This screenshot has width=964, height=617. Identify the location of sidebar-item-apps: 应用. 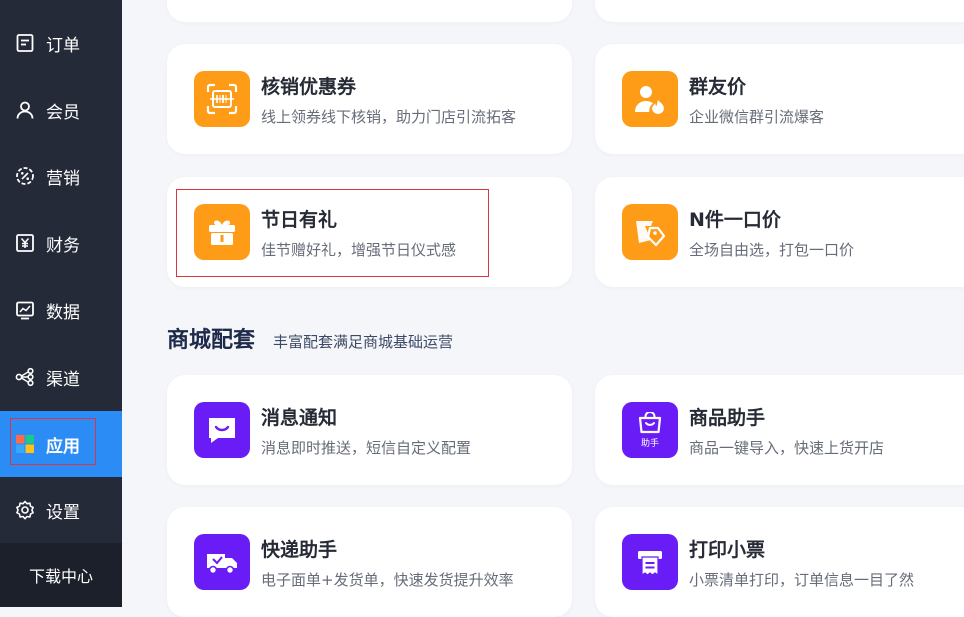
(61, 444).